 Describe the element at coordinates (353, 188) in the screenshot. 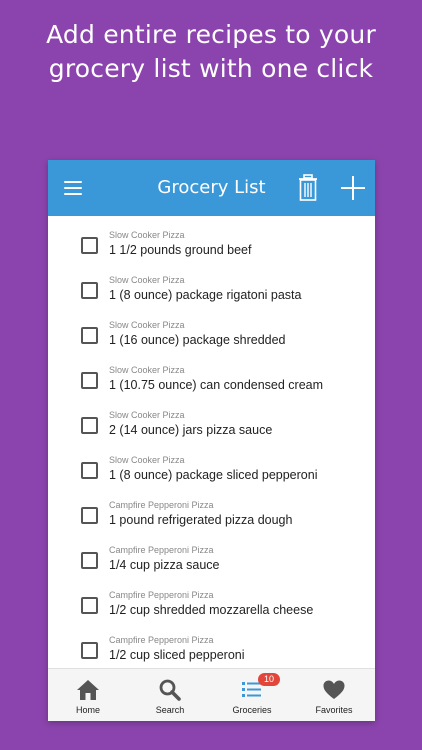

I see `plus-icon` at that location.